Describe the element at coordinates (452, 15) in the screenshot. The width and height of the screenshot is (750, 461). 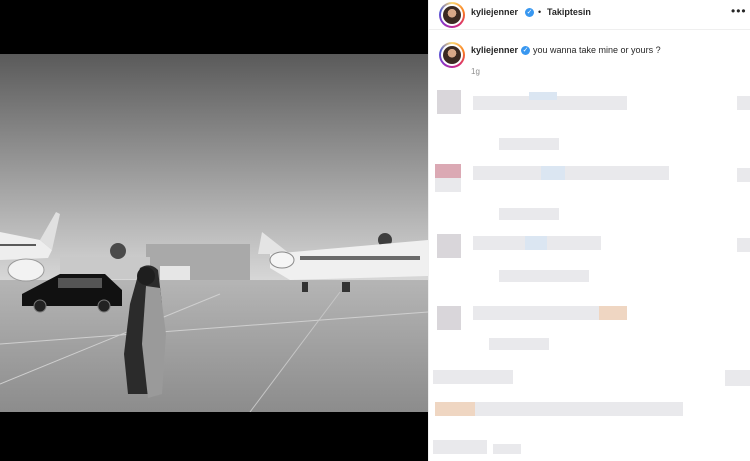
I see `author-avatar` at that location.